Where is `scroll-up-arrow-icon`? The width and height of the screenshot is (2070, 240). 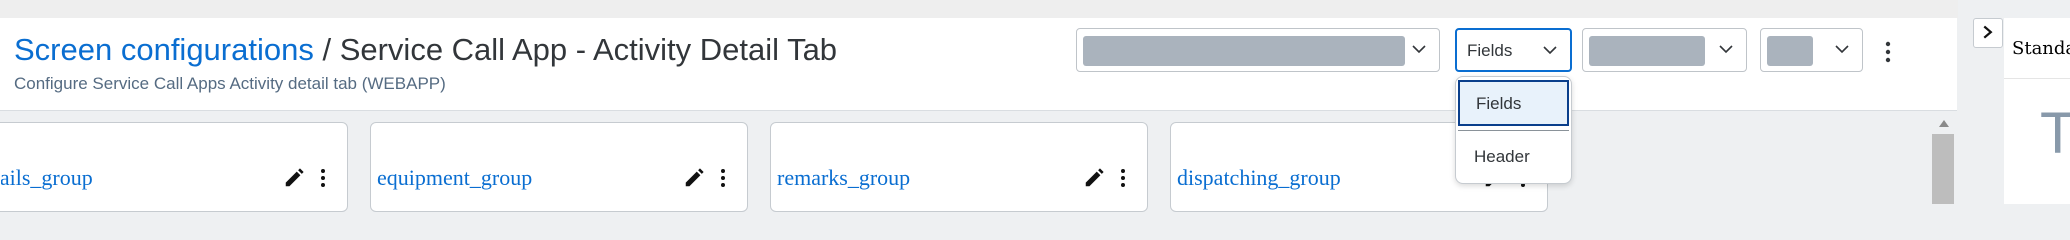
scroll-up-arrow-icon is located at coordinates (1944, 123).